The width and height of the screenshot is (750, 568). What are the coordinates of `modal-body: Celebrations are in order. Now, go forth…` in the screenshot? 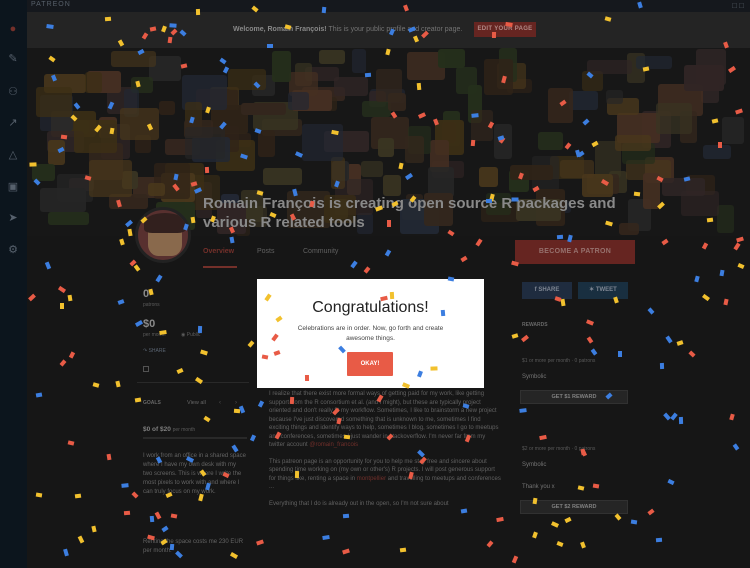 It's located at (370, 333).